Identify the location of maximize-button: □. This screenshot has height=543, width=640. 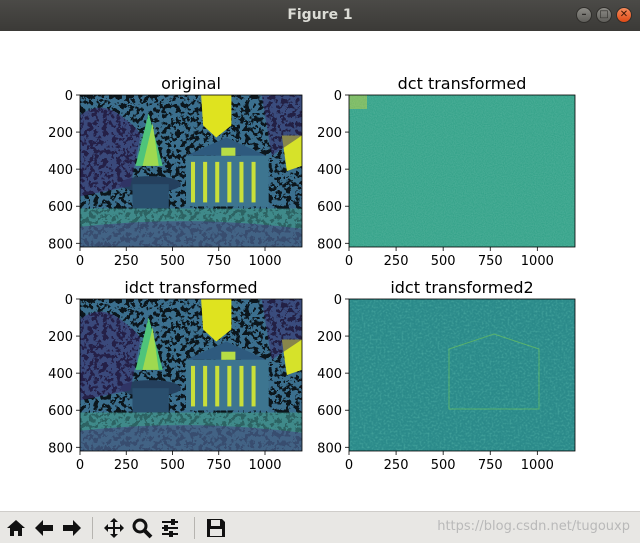
(604, 15).